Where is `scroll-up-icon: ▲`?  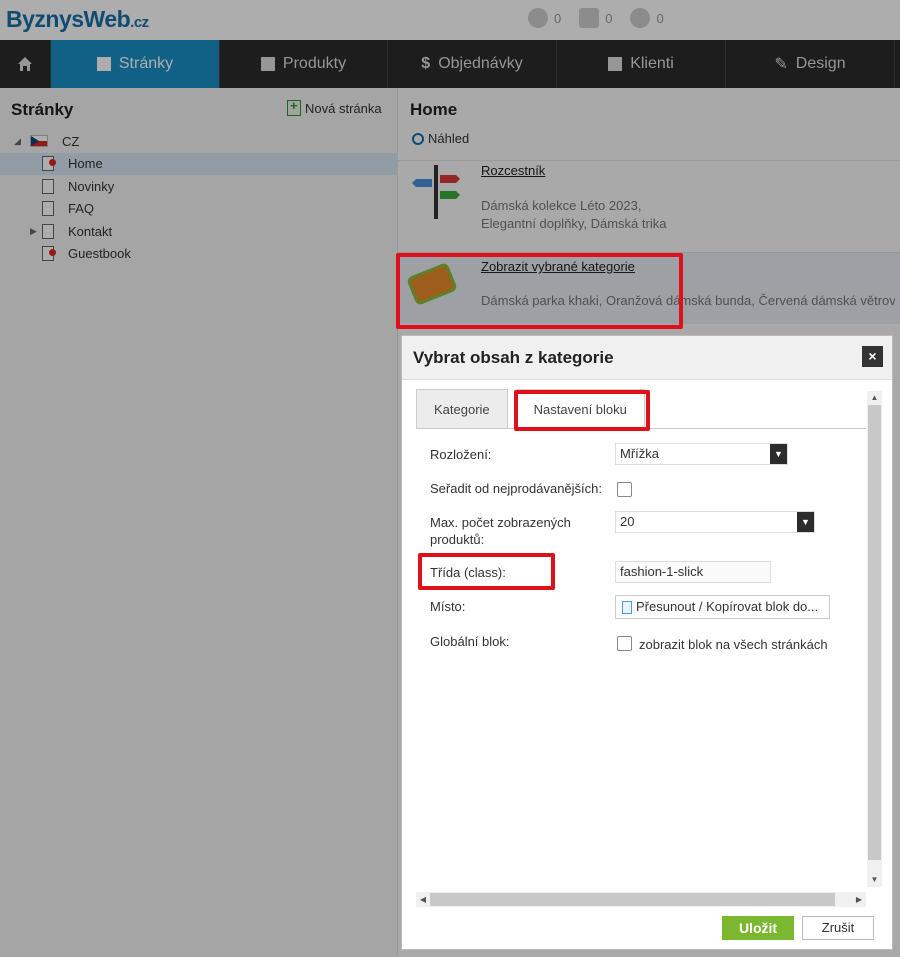 scroll-up-icon: ▲ is located at coordinates (874, 398).